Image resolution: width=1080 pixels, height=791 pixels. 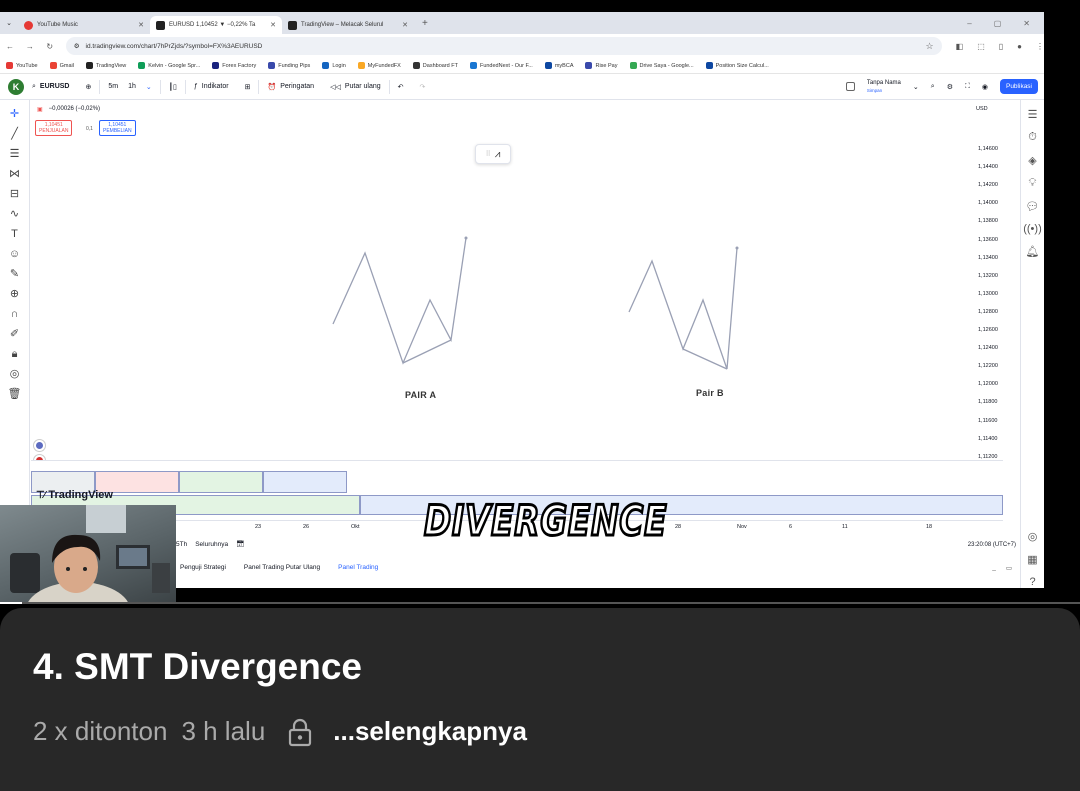 What do you see at coordinates (683, 308) in the screenshot?
I see `pair-b-zigzag` at bounding box center [683, 308].